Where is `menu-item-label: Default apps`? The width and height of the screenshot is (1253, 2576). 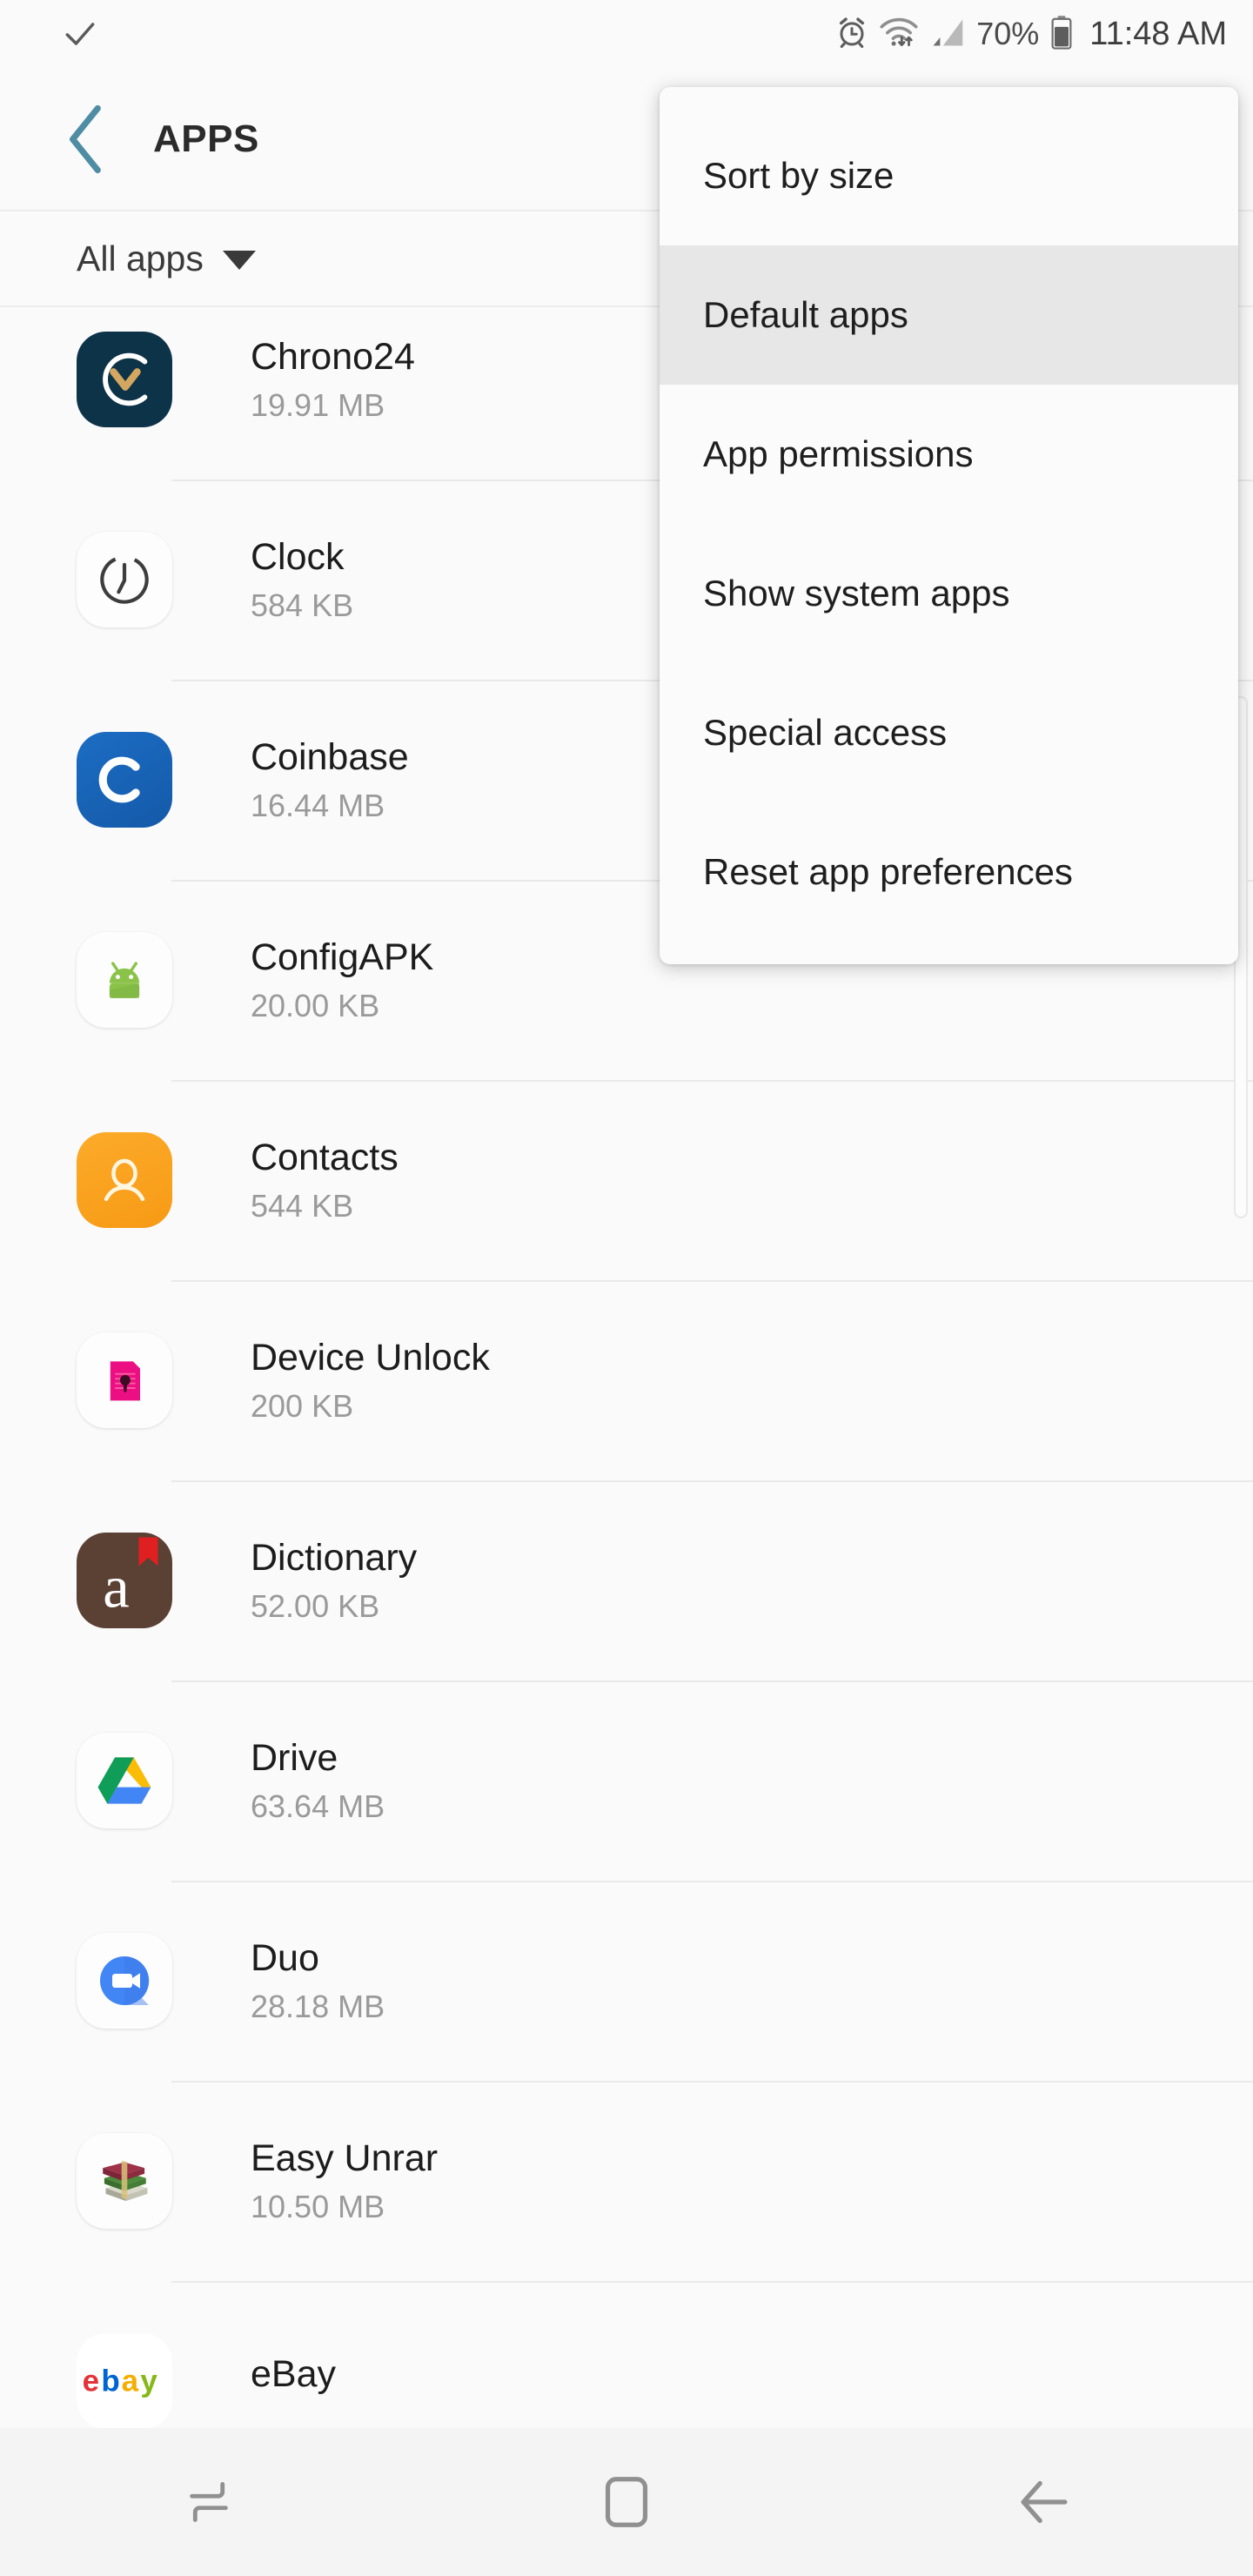
menu-item-label: Default apps is located at coordinates (805, 315).